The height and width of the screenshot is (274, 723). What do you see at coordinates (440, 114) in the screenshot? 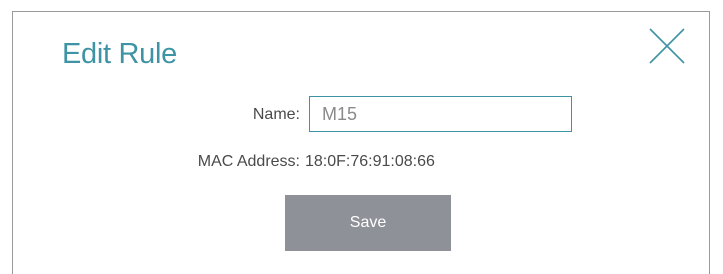
I see `name-input` at bounding box center [440, 114].